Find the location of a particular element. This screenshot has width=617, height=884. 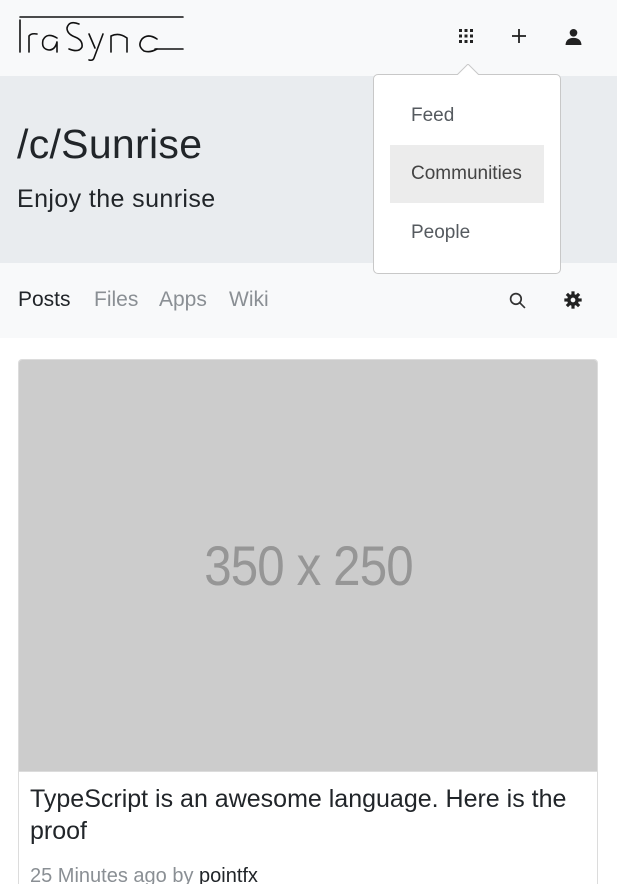

user-icon is located at coordinates (573, 36).